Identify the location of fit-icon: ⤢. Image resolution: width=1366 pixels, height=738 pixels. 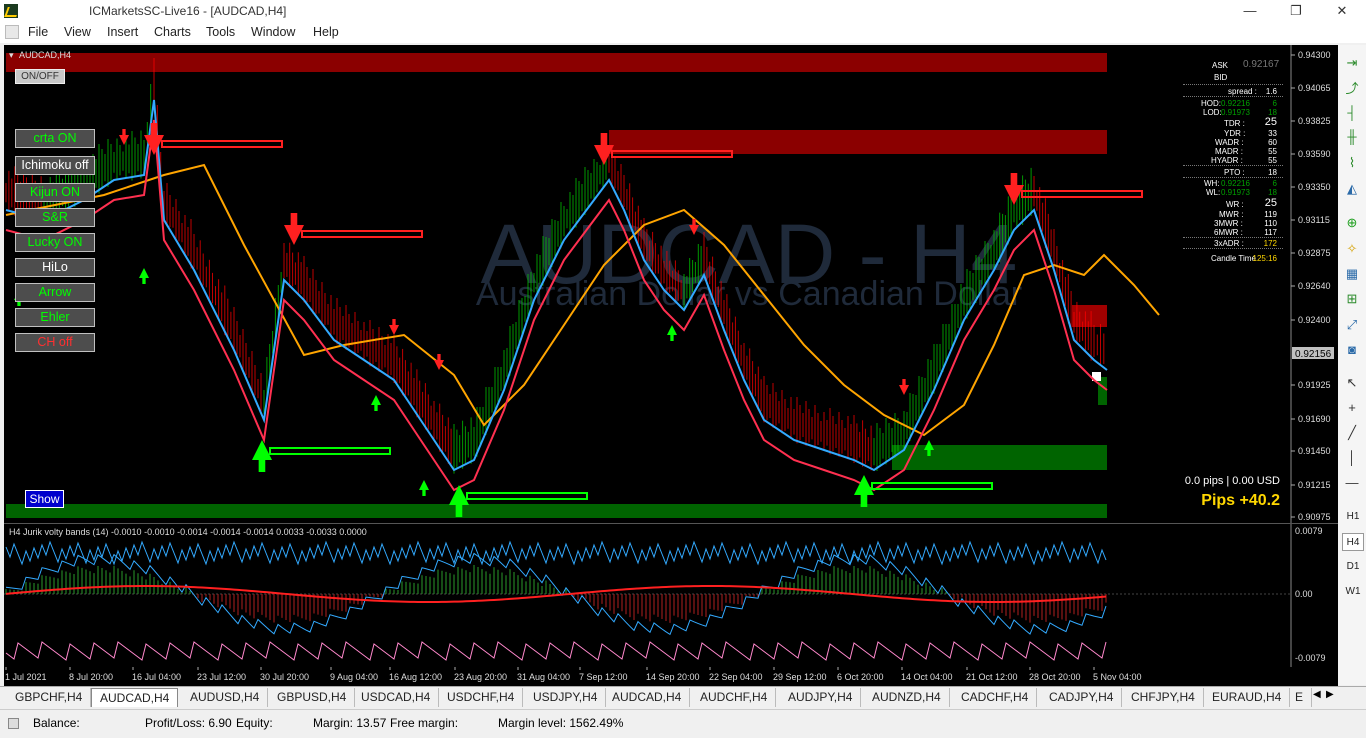
(1352, 325).